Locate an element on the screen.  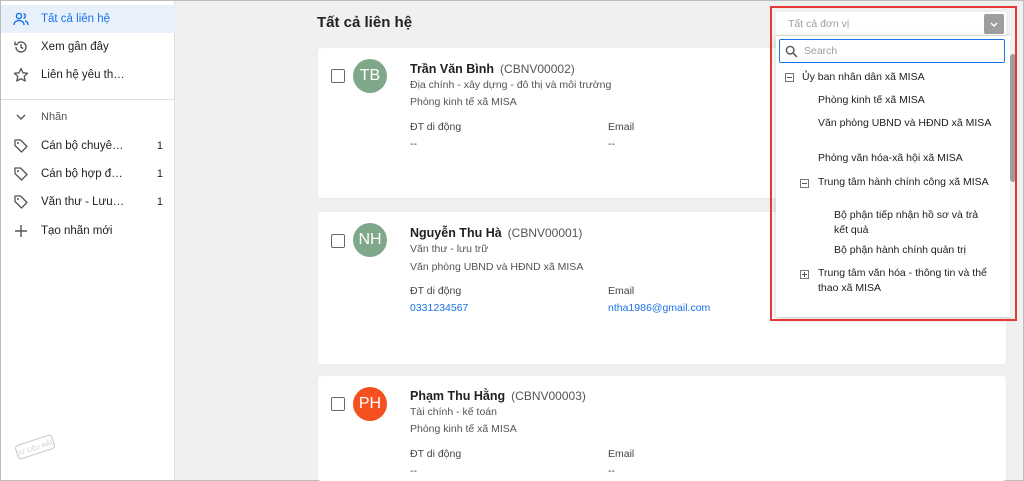
sidebar-item-label: Xem gần đây is located at coordinates (75, 47).